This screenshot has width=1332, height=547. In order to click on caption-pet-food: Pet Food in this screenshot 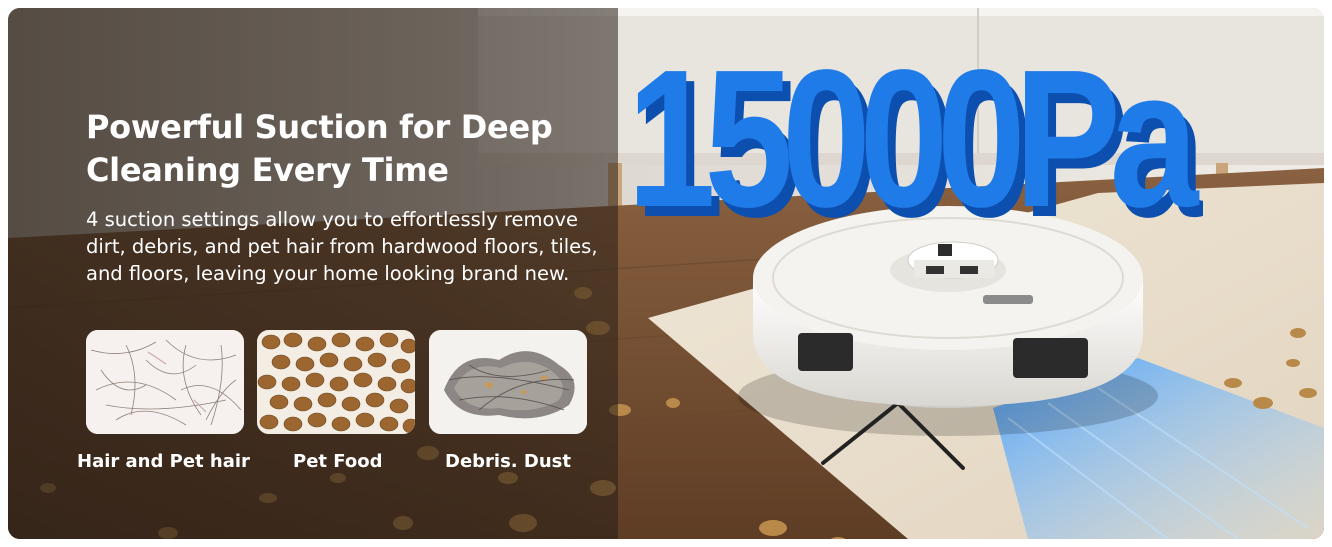, I will do `click(338, 461)`.